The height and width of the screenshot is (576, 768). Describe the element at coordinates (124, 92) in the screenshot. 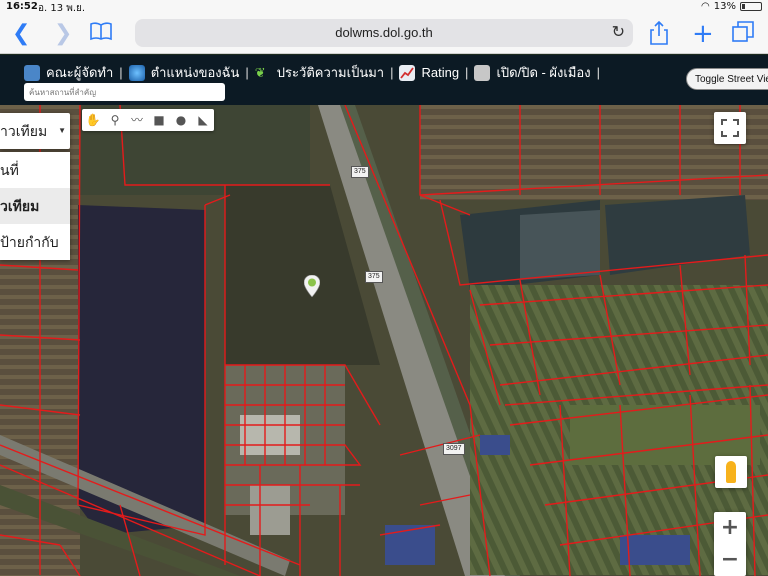

I see `place-search-input` at that location.